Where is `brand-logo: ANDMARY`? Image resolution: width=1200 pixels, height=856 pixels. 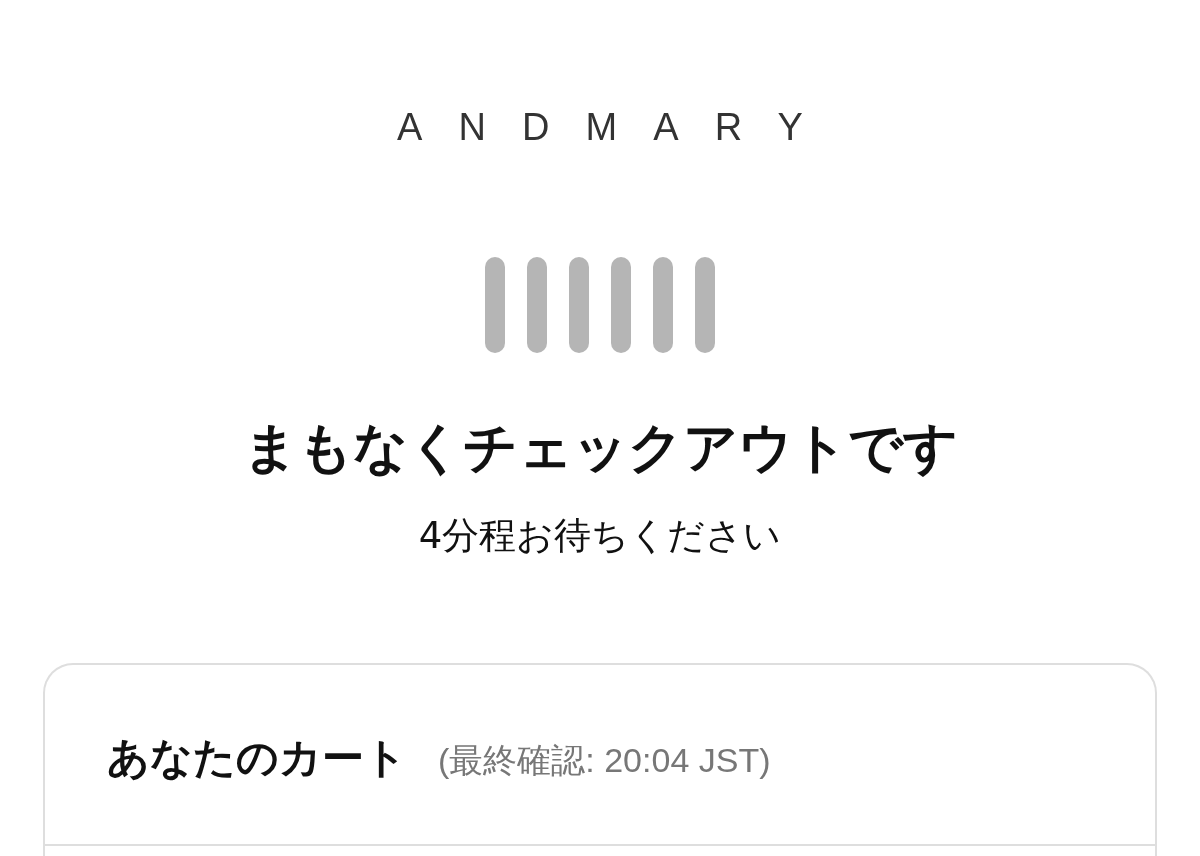 brand-logo: ANDMARY is located at coordinates (618, 127).